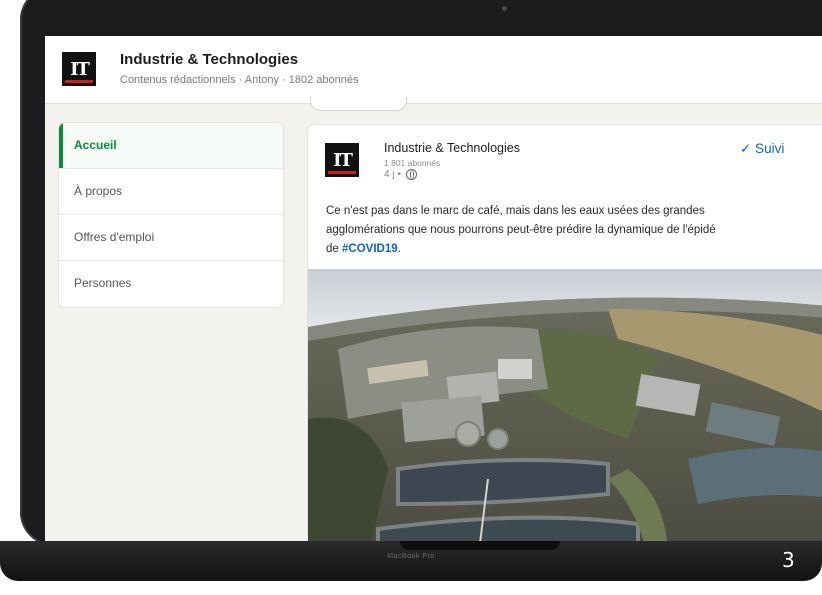  I want to click on globe-icon, so click(411, 174).